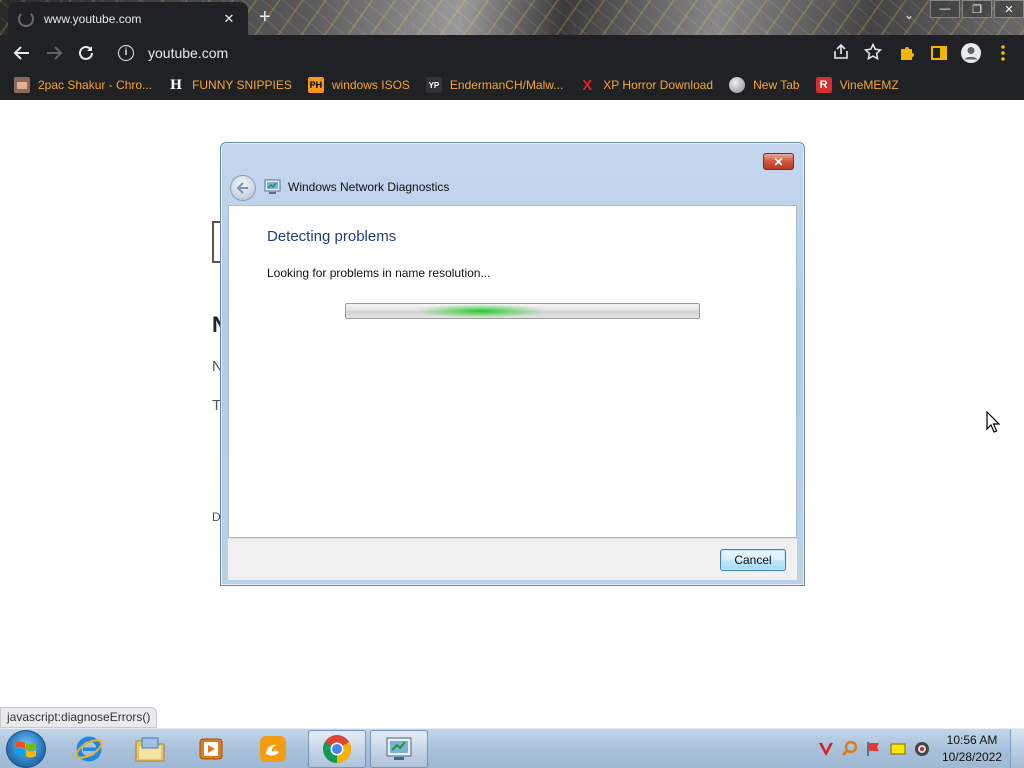  I want to click on action-center-flag-icon, so click(874, 749).